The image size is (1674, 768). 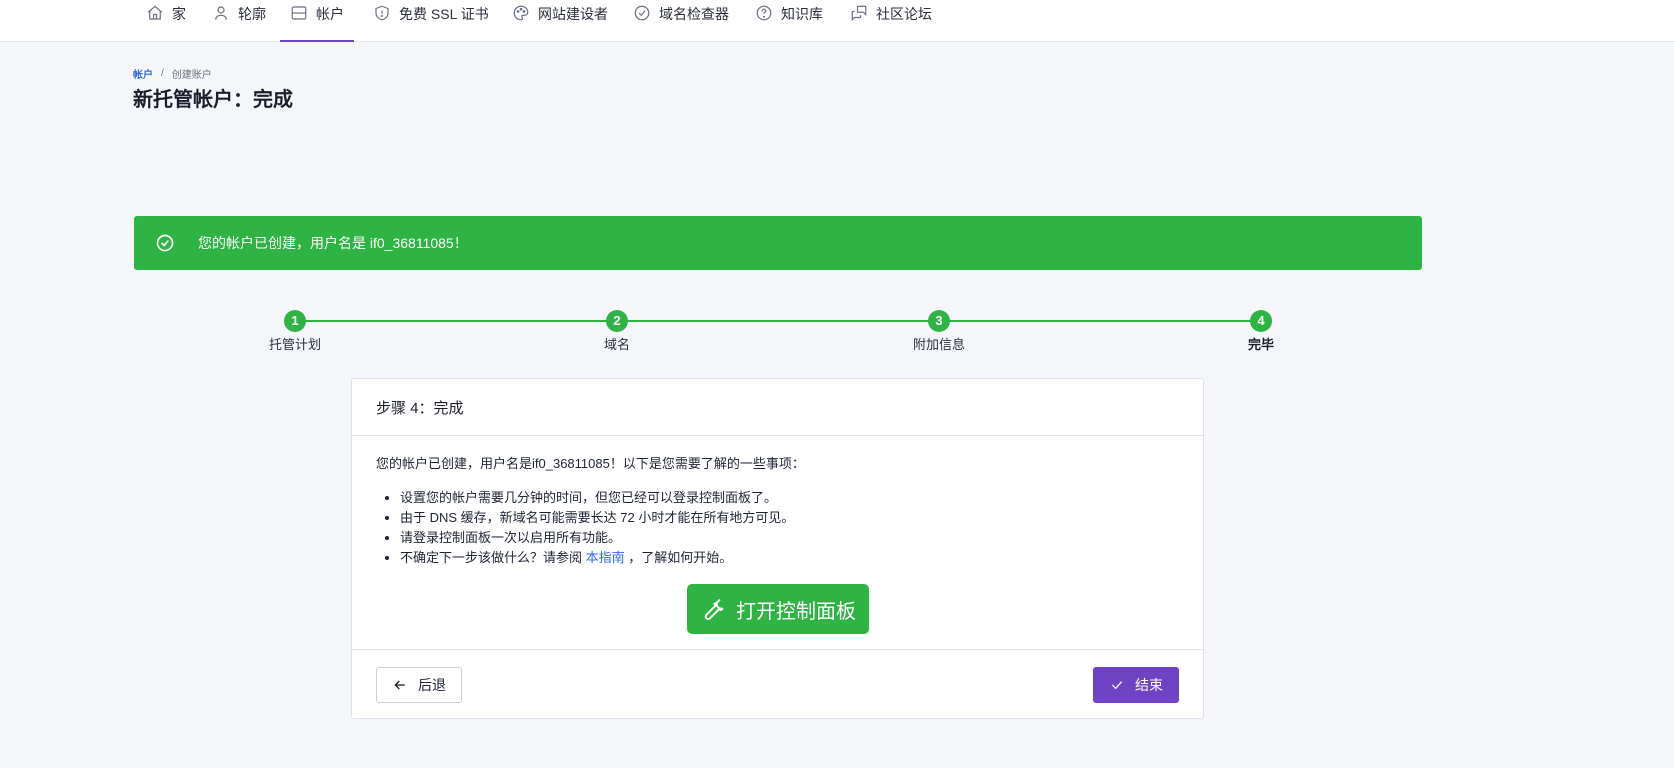 What do you see at coordinates (714, 609) in the screenshot?
I see `wrench-icon` at bounding box center [714, 609].